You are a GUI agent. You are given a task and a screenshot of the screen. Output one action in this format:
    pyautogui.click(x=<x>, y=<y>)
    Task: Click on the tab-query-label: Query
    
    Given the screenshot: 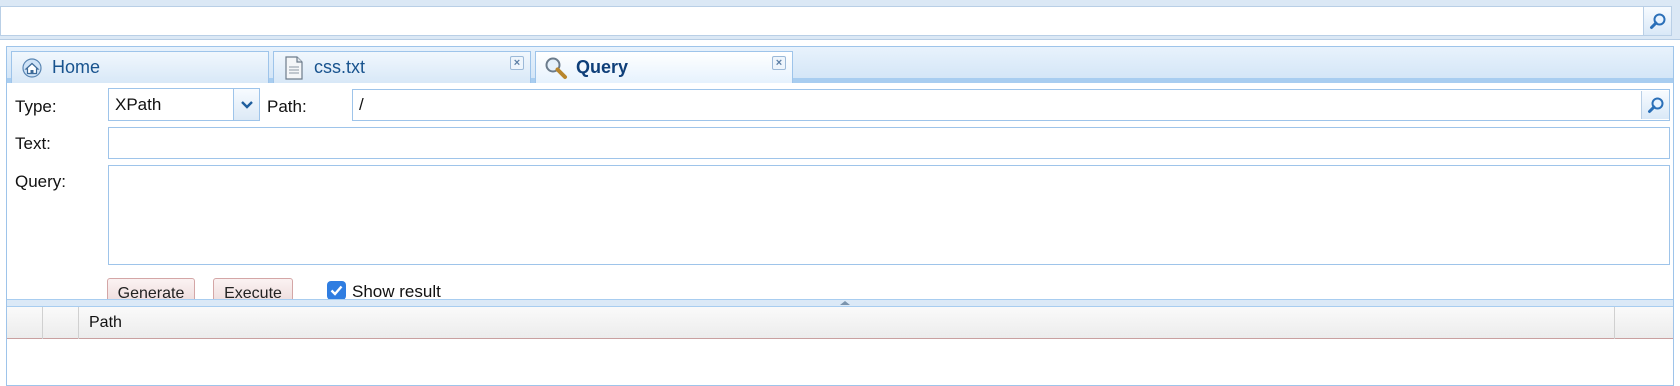 What is the action you would take?
    pyautogui.click(x=602, y=67)
    